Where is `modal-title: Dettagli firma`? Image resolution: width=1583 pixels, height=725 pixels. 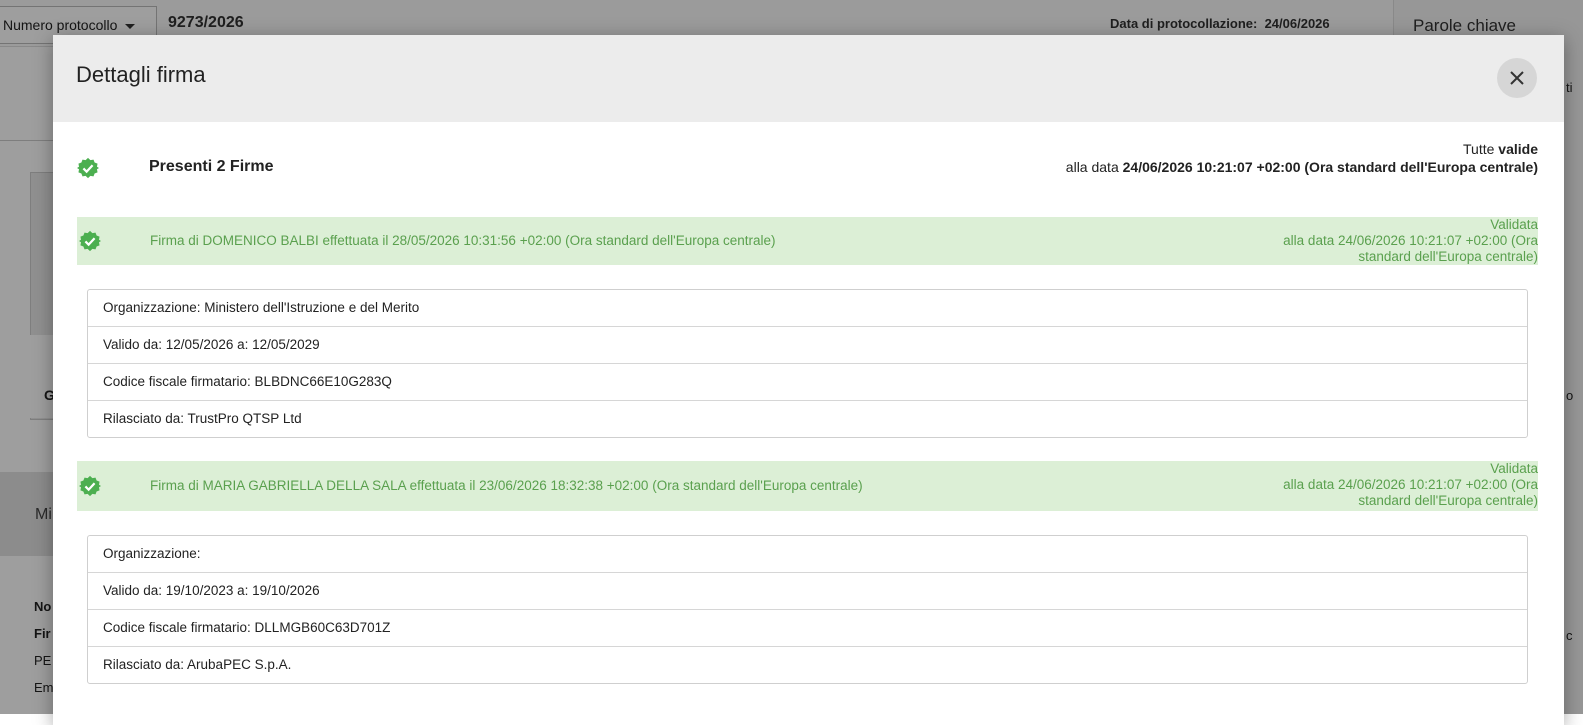 modal-title: Dettagli firma is located at coordinates (141, 74).